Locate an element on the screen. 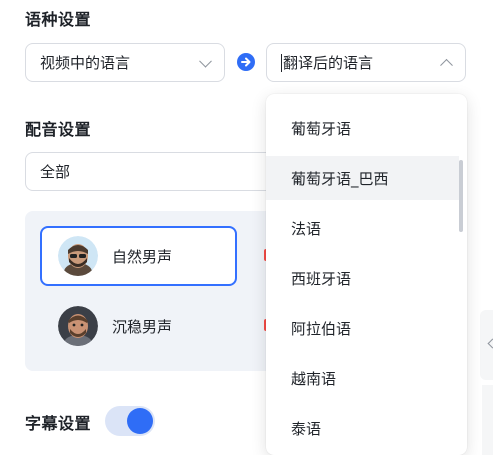  dropdown-option: 越南语 is located at coordinates (362, 378).